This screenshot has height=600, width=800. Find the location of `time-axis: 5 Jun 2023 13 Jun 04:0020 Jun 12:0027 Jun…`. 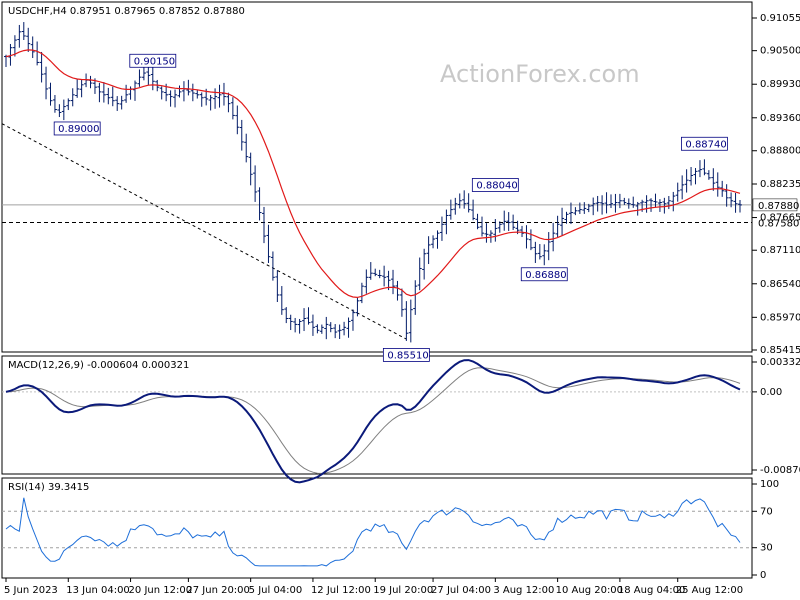

time-axis: 5 Jun 2023 13 Jun 04:0020 Jun 12:0027 Jun… is located at coordinates (373, 587).